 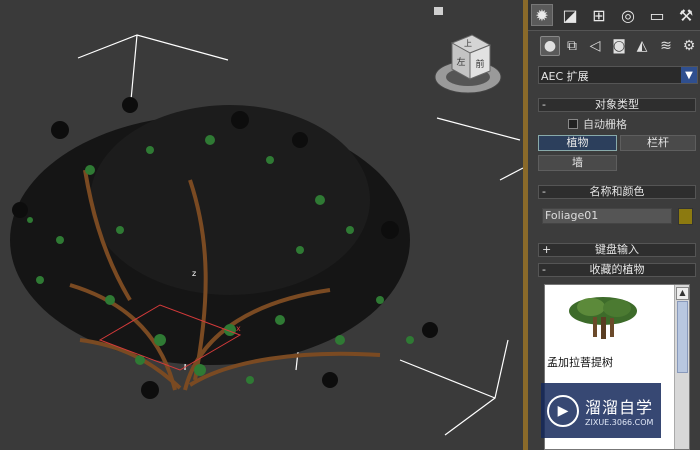 I want to click on object-category-icons: ● ⧉ ◁ ◙ ◭ ≋ ⚙, so click(x=614, y=47).